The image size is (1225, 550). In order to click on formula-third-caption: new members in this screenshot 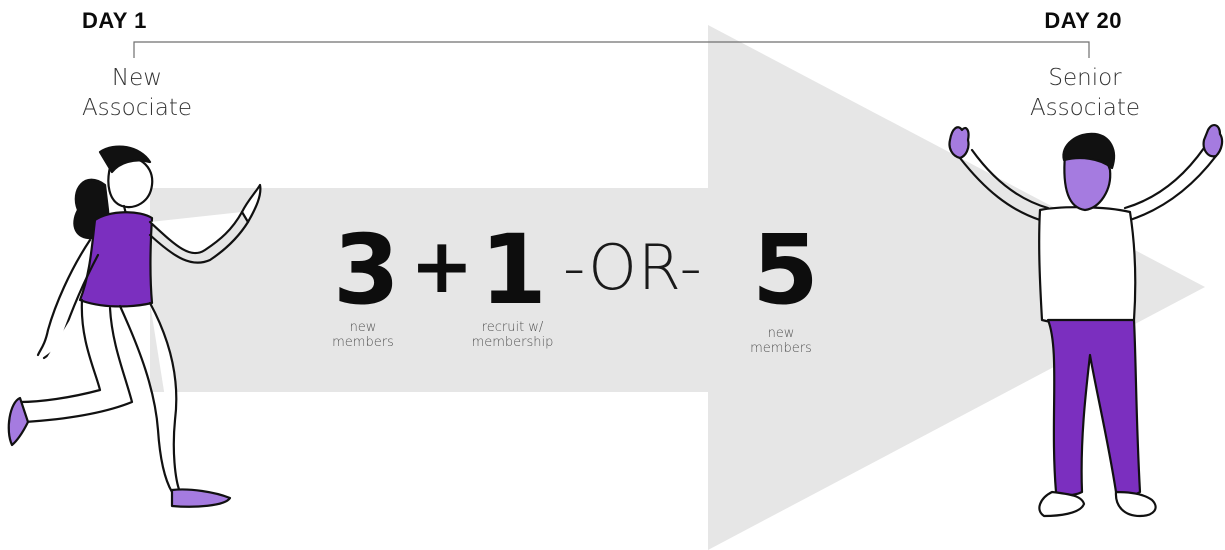, I will do `click(781, 341)`.